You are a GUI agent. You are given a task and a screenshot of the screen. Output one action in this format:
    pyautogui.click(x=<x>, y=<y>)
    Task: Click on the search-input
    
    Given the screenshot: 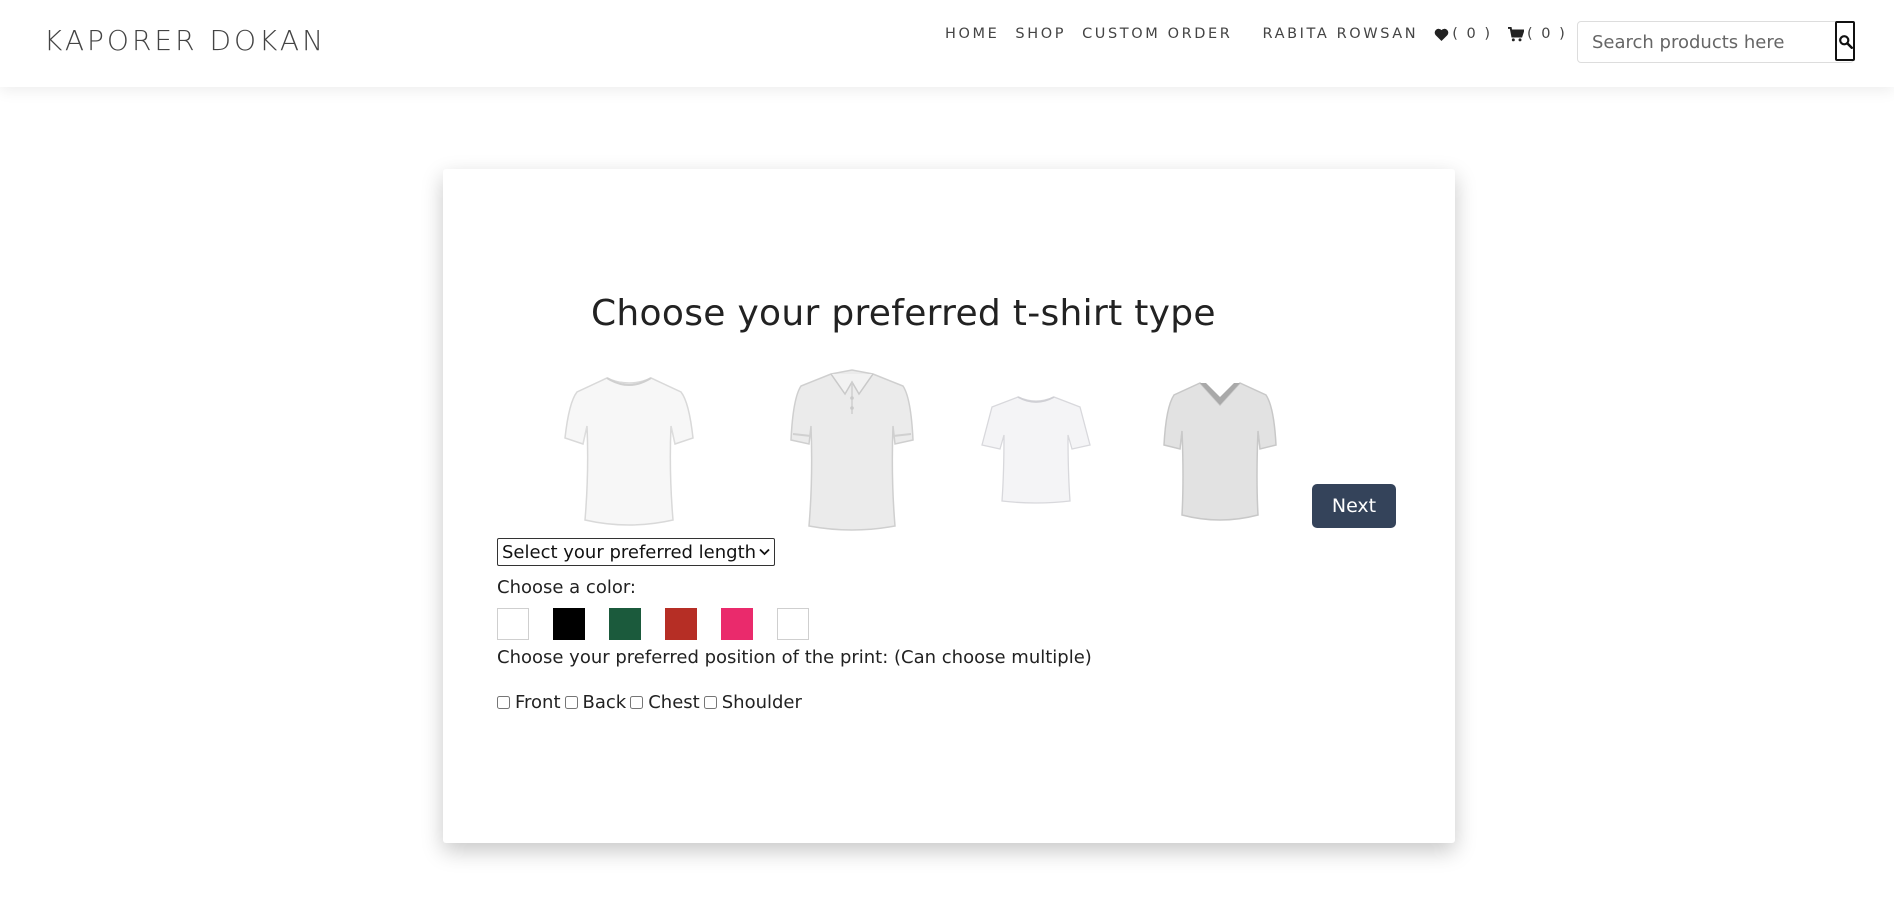 What is the action you would take?
    pyautogui.click(x=1698, y=42)
    